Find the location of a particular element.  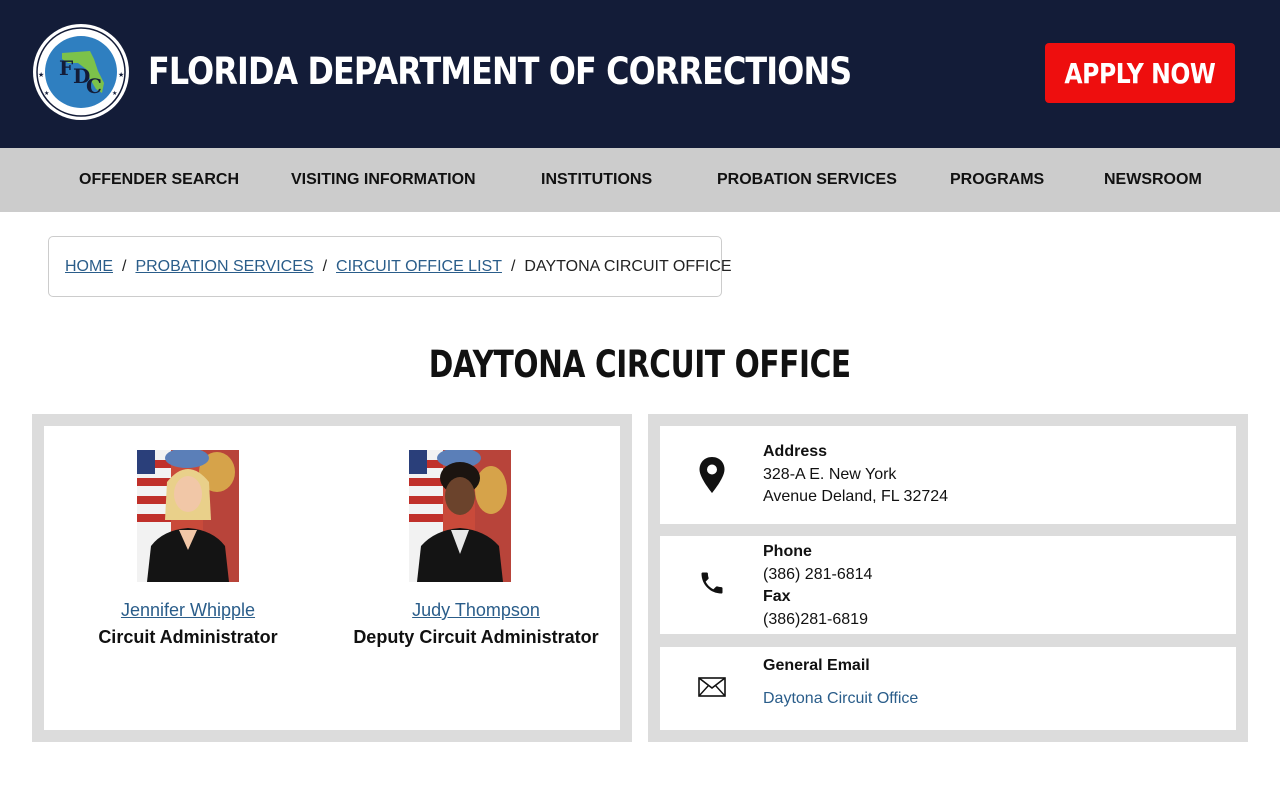

page-title-text: DAYTONA CIRCUIT OFFICE is located at coordinates (639, 364).